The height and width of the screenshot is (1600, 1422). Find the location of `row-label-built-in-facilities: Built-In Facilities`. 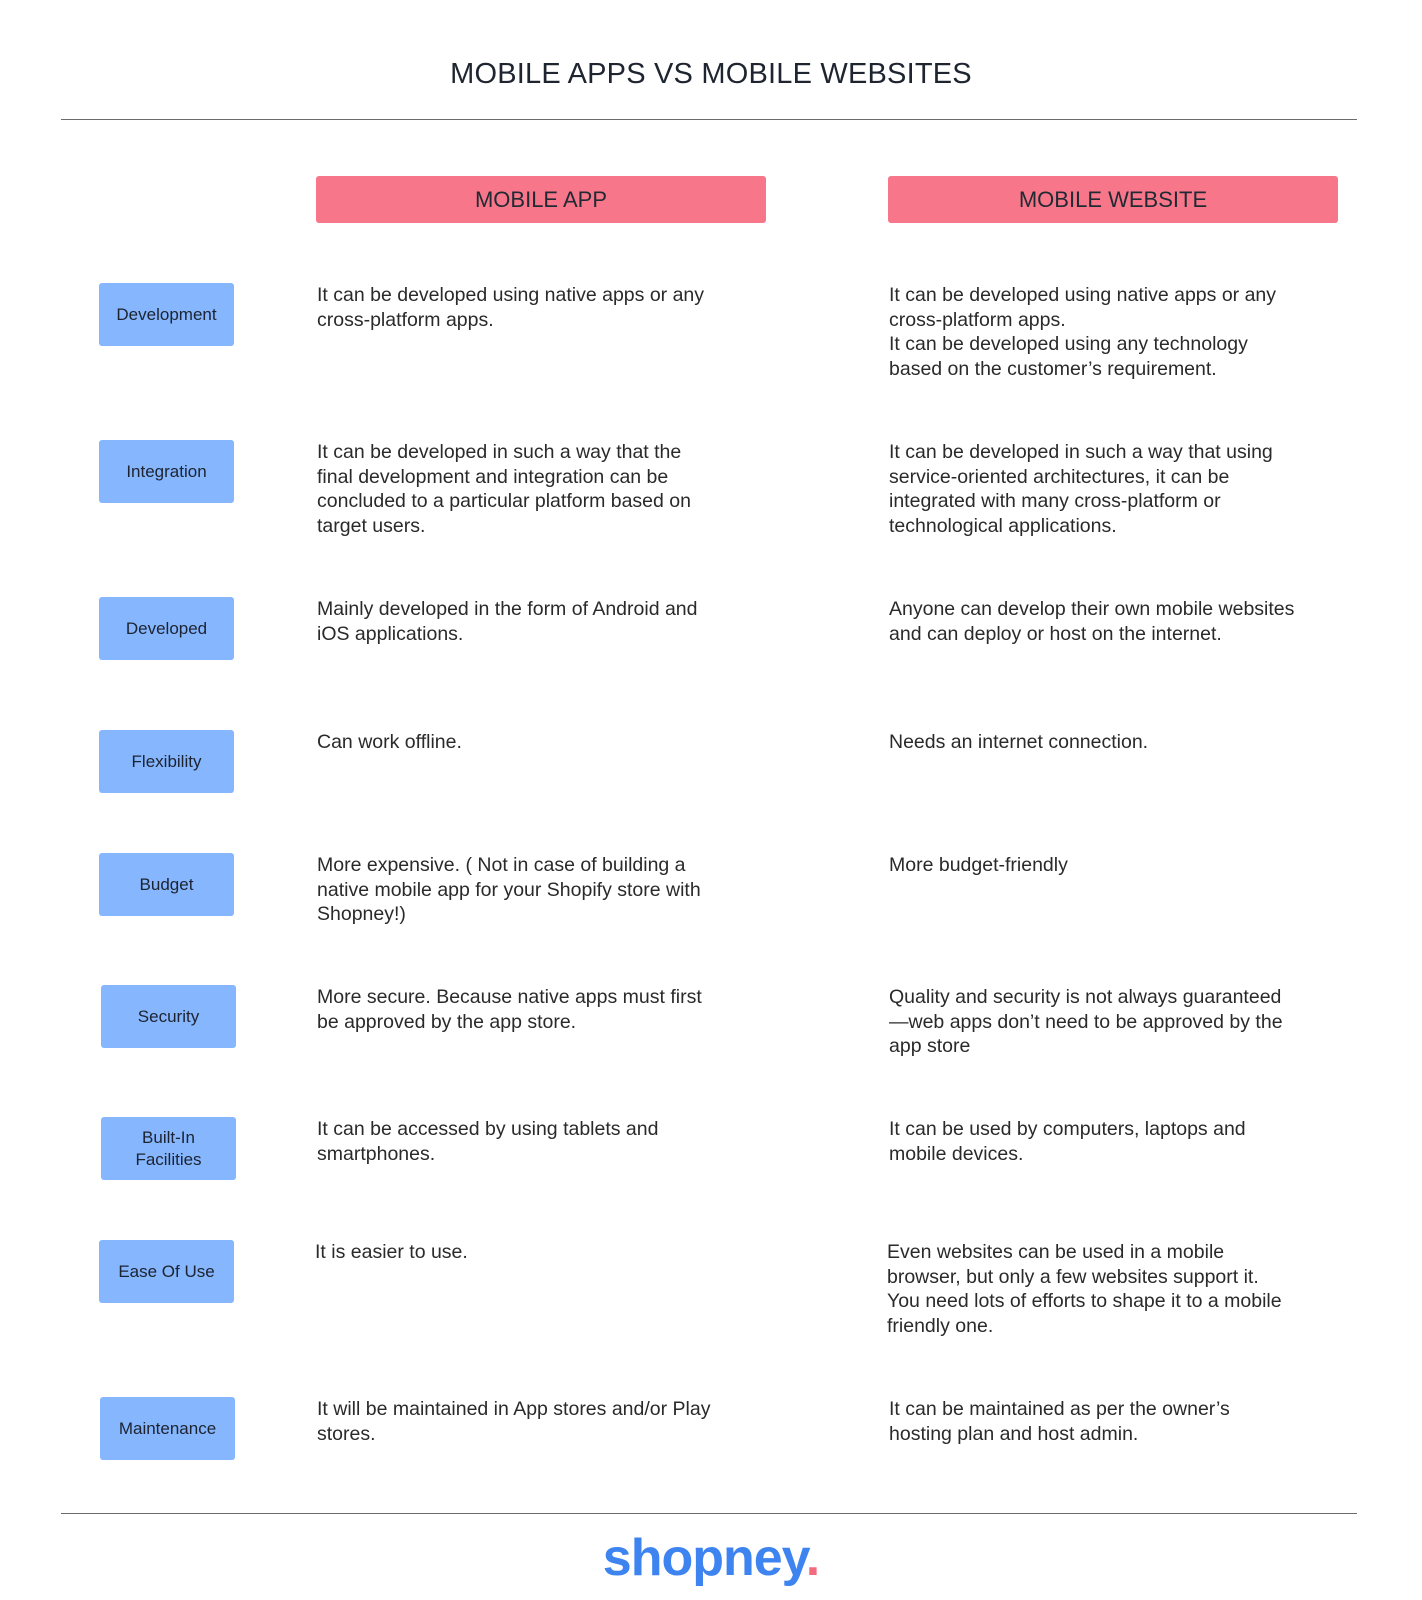

row-label-built-in-facilities: Built-In Facilities is located at coordinates (168, 1148).